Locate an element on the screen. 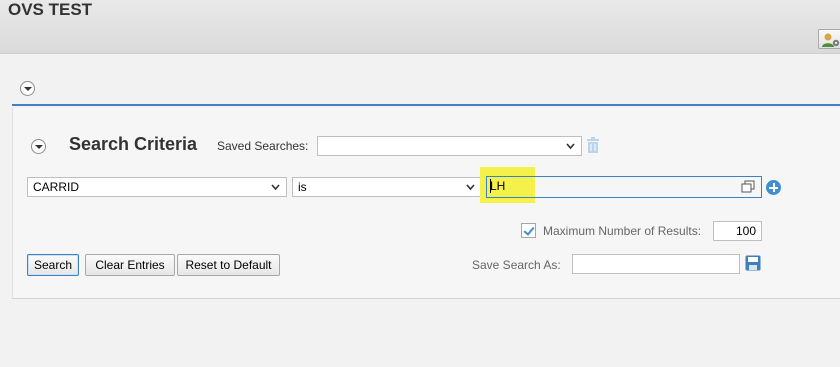  saved-searches-label: Saved Searches: is located at coordinates (263, 146).